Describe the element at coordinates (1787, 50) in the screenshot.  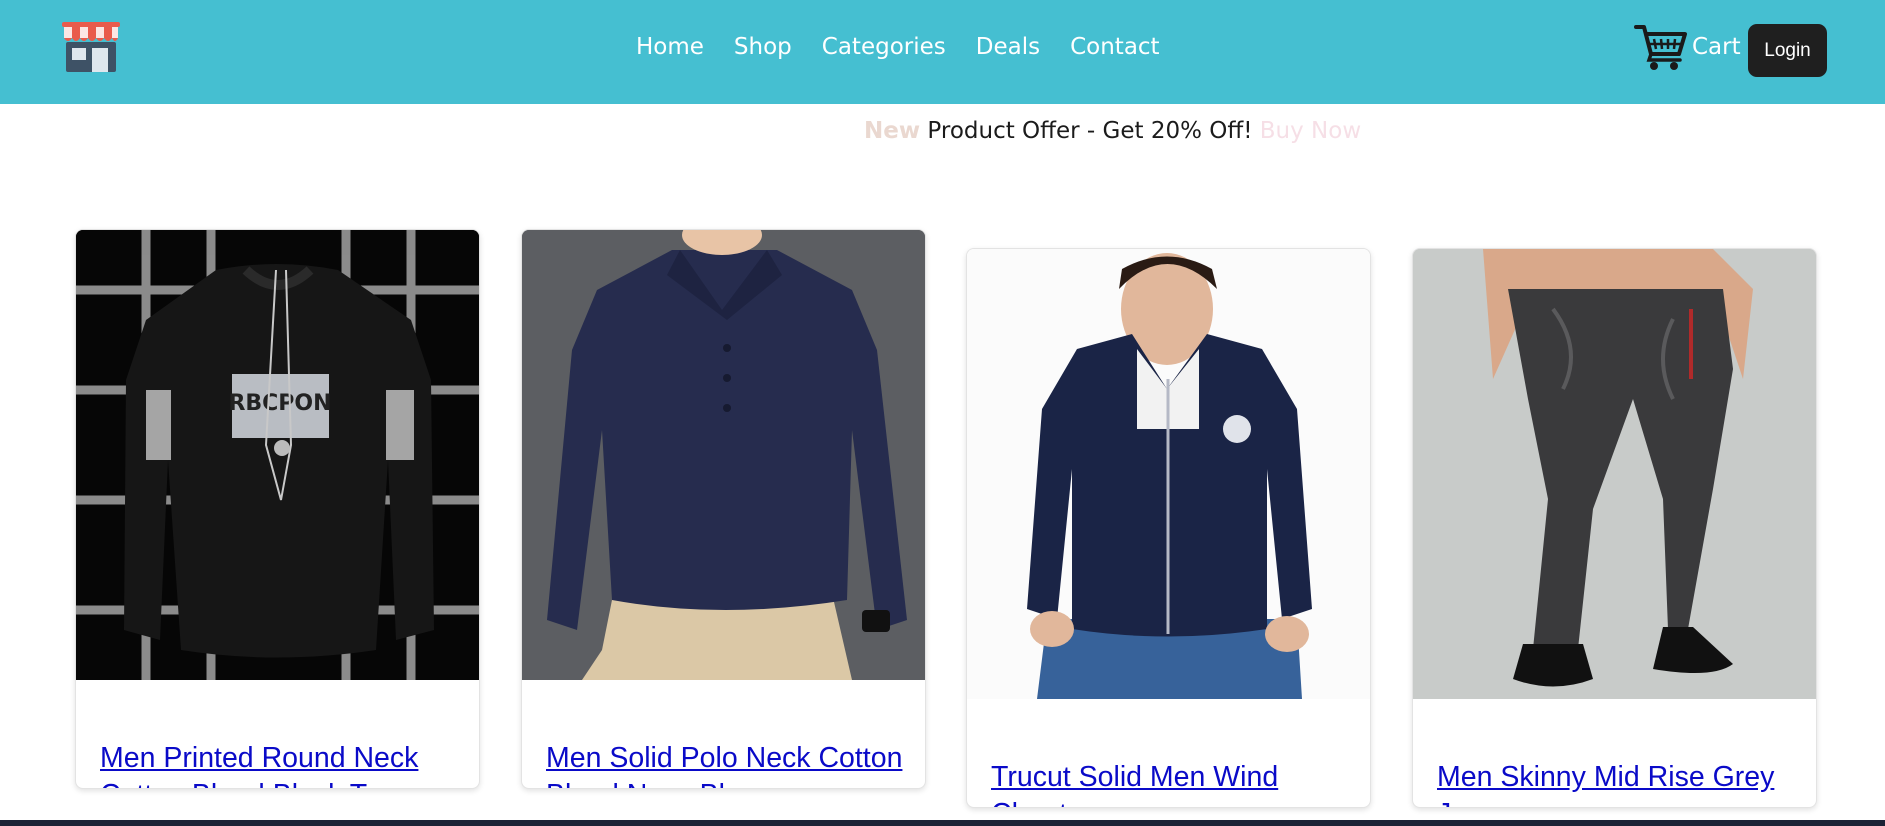
I see `login-button: Login` at that location.